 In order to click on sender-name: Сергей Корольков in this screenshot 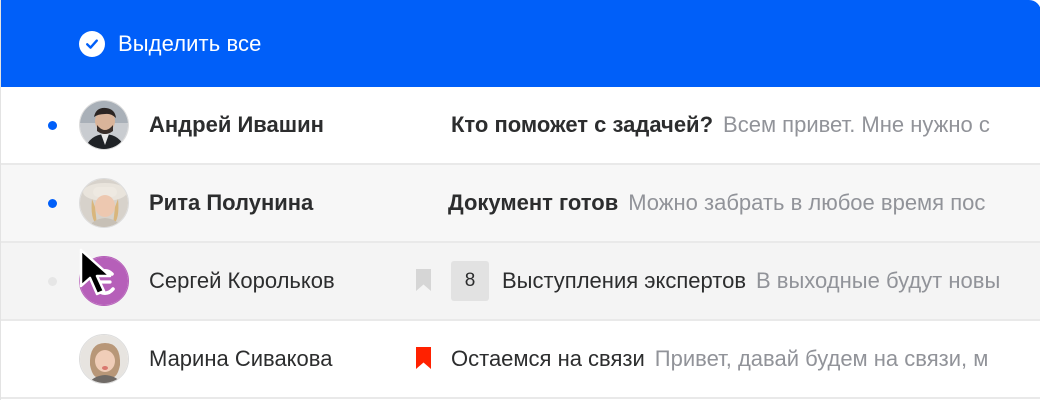, I will do `click(242, 280)`.